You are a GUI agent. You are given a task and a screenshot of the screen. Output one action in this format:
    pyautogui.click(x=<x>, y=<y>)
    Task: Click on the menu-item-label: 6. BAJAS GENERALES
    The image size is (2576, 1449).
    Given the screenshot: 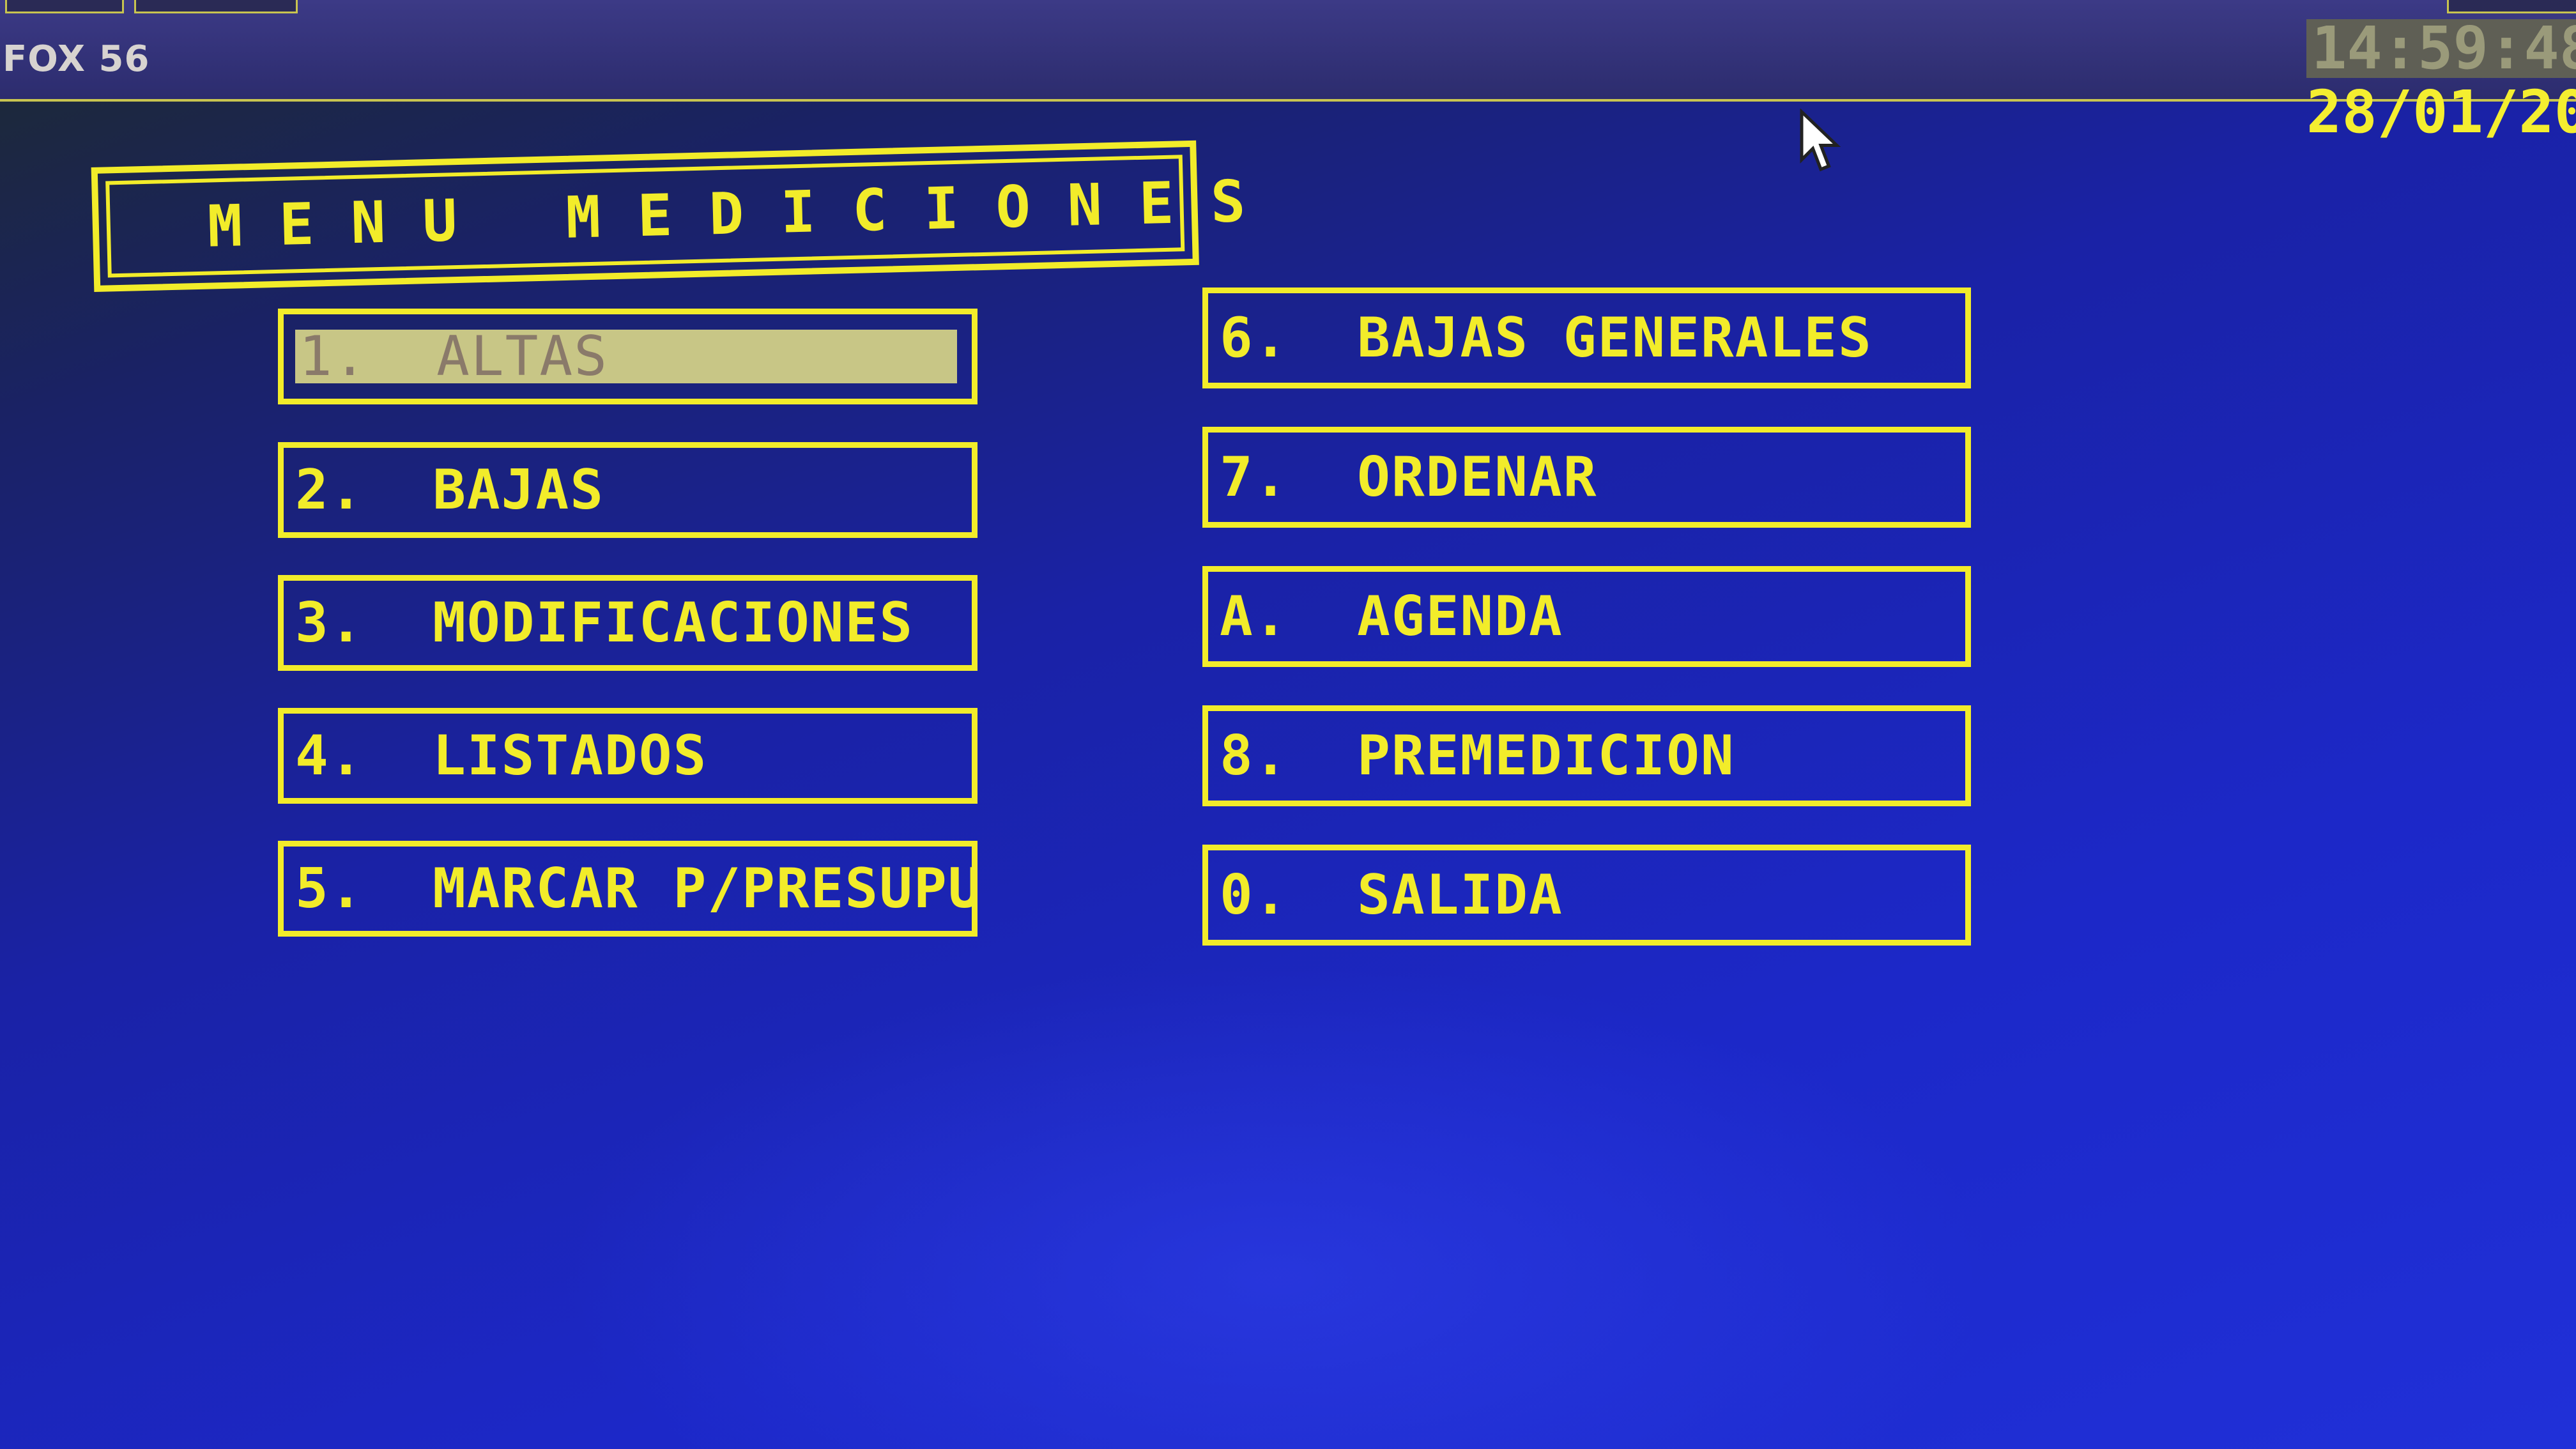 What is the action you would take?
    pyautogui.click(x=1546, y=338)
    